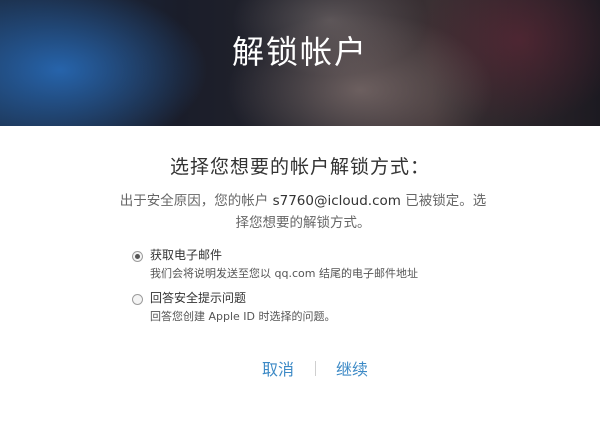 This screenshot has width=600, height=432. Describe the element at coordinates (278, 370) in the screenshot. I see `cancel-button: 取消` at that location.